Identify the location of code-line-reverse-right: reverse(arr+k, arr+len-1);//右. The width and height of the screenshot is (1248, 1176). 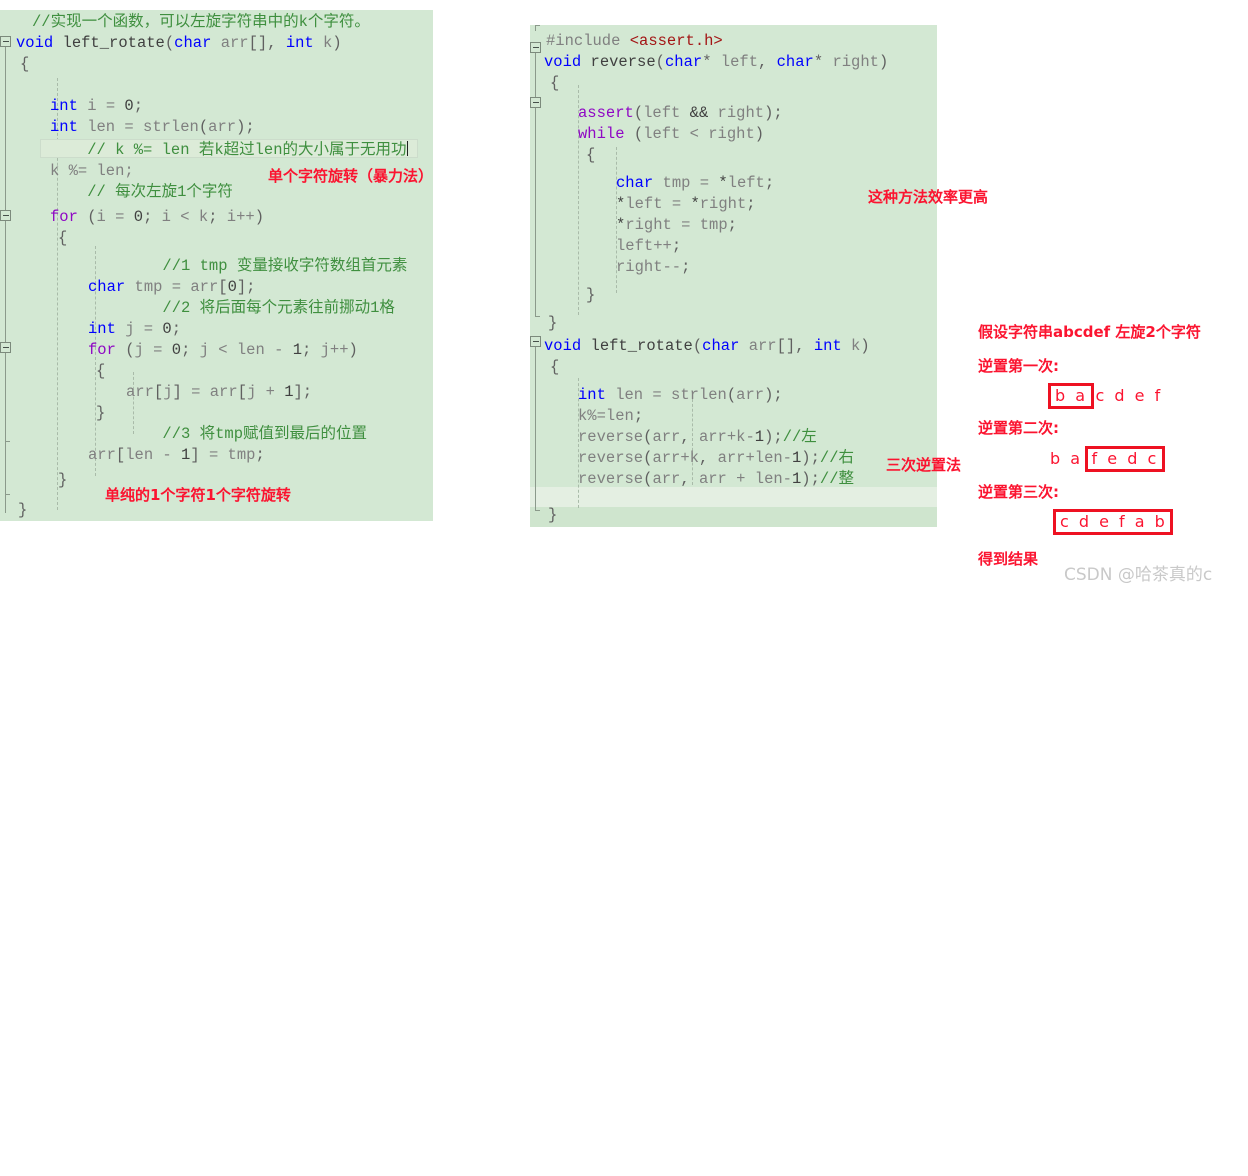
(716, 458).